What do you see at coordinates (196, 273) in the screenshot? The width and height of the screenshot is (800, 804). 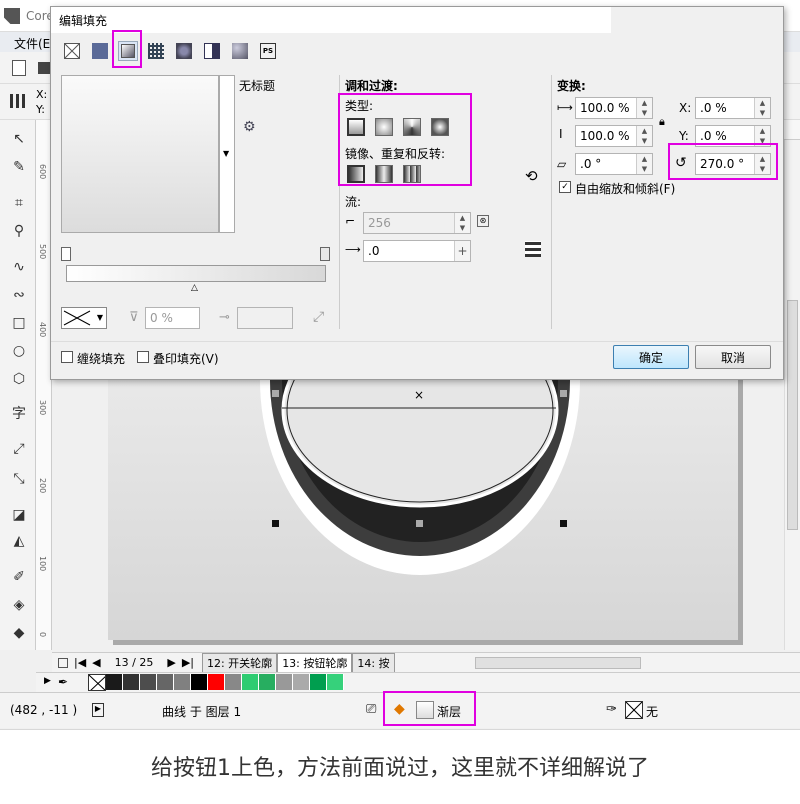 I see `gradient-slider` at bounding box center [196, 273].